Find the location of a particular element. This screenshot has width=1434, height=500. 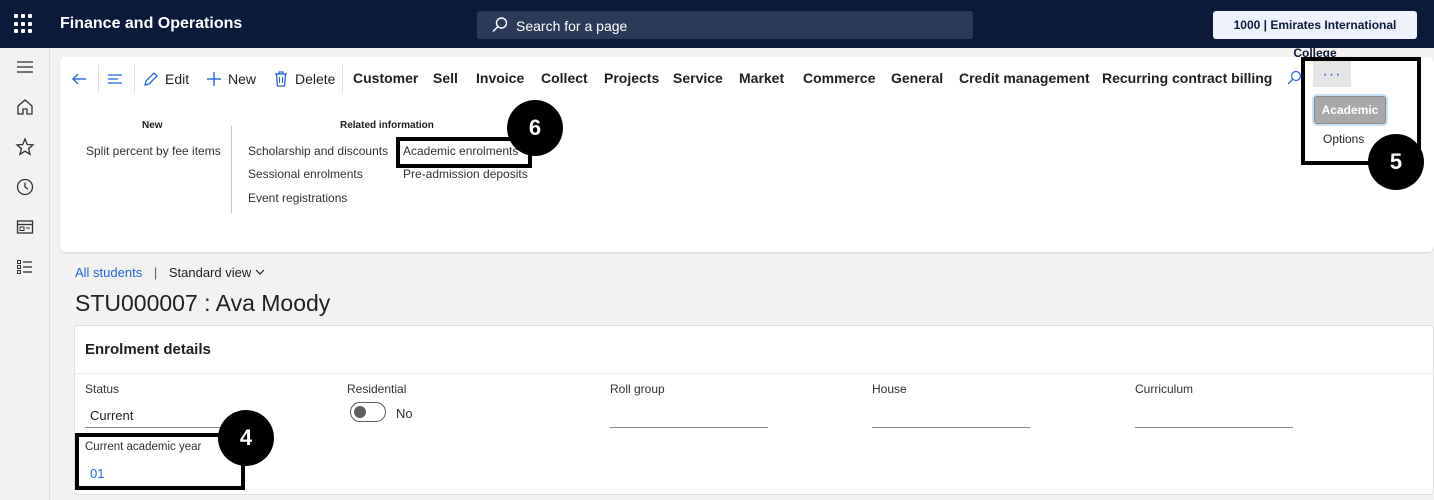

back-button is located at coordinates (81, 79).